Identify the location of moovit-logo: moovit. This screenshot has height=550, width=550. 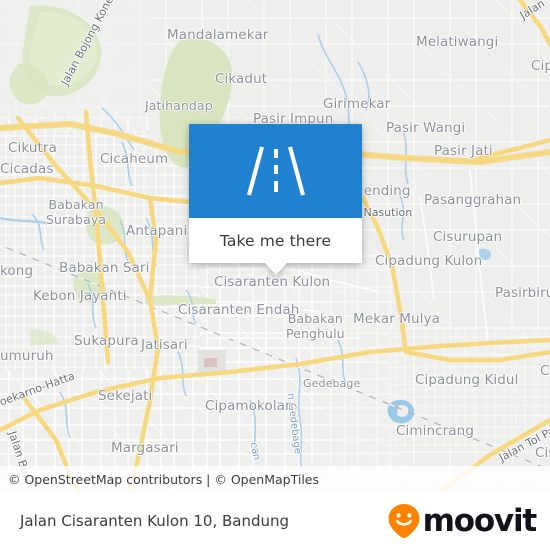
(468, 521).